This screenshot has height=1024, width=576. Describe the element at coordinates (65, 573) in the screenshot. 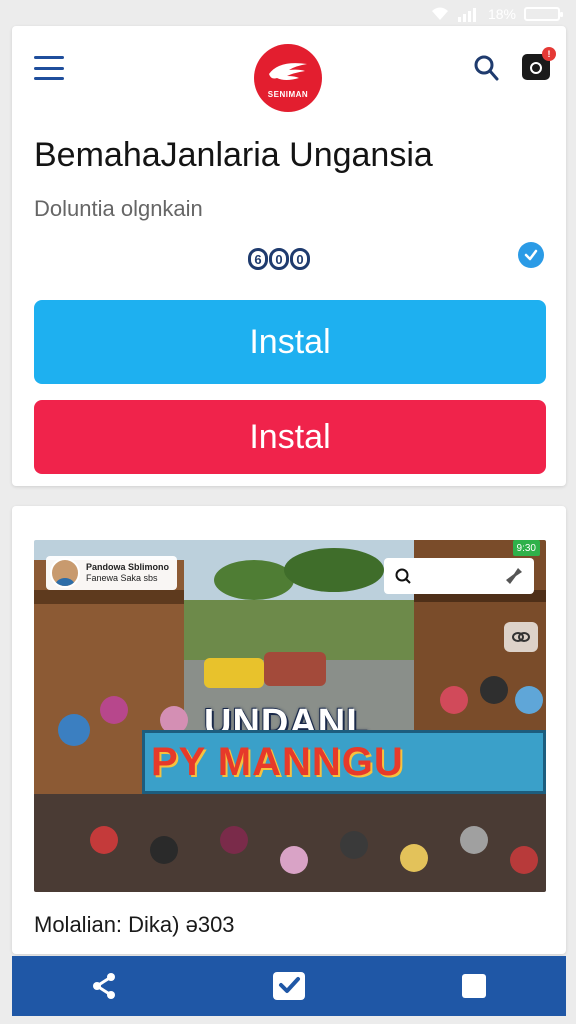

I see `avatar` at that location.